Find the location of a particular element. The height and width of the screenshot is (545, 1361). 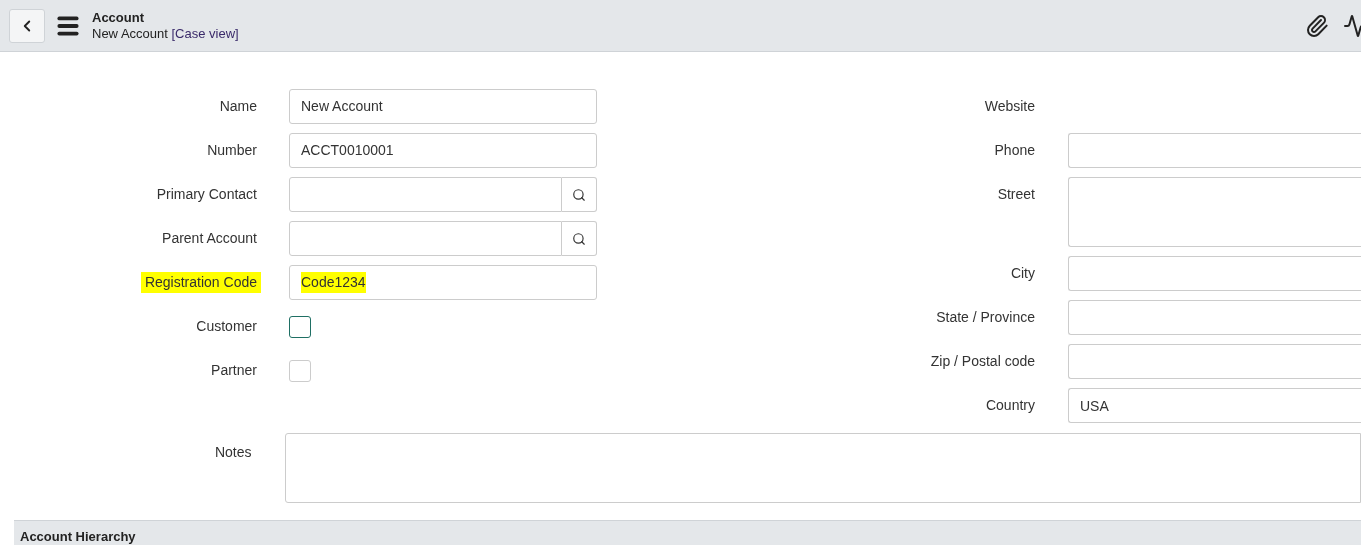

field-label: Number is located at coordinates (232, 150).